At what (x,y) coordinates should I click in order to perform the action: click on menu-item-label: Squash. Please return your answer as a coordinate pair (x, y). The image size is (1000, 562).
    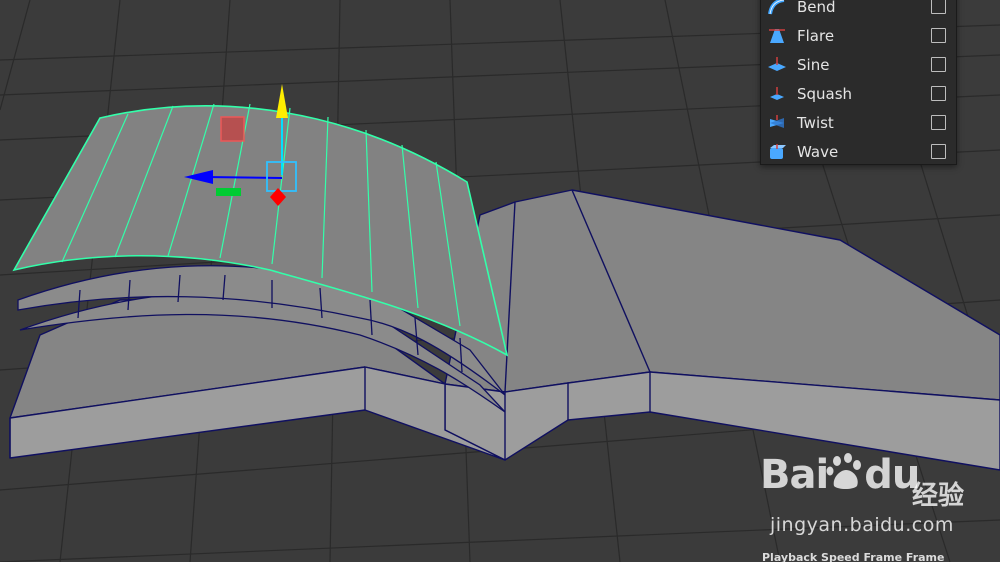
    Looking at the image, I should click on (825, 93).